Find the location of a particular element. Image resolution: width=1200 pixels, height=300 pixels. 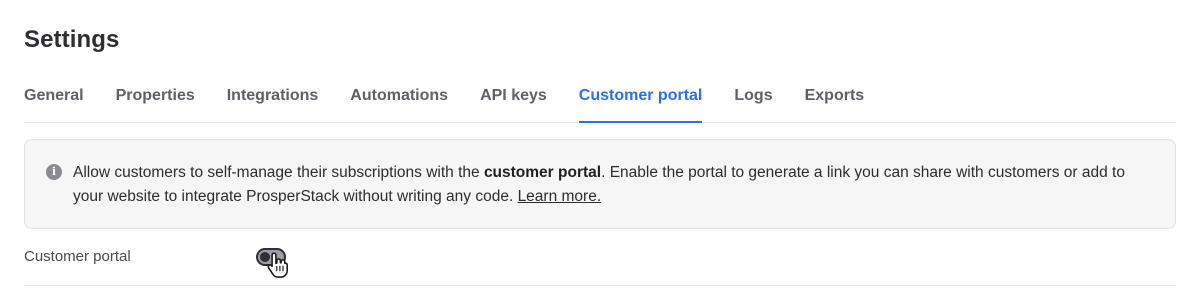

tab-exports: Exports is located at coordinates (835, 96).